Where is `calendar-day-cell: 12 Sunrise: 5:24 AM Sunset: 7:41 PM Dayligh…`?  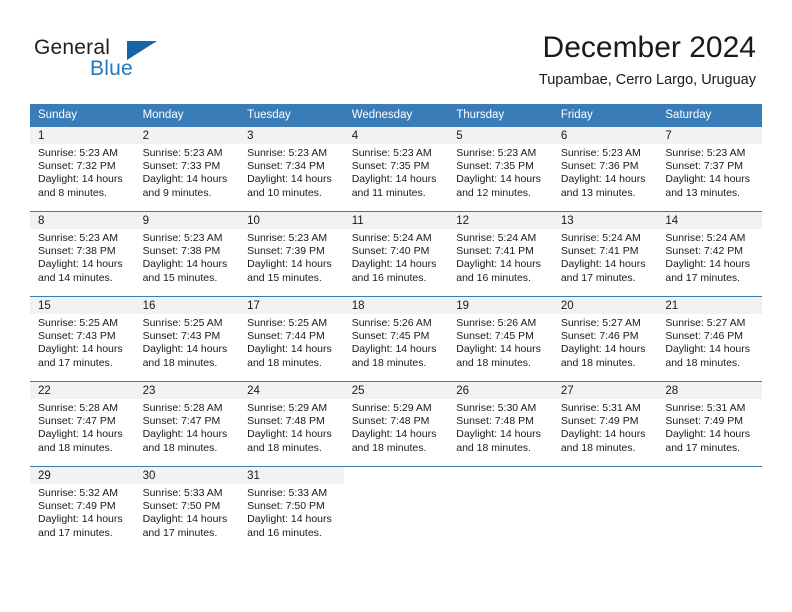 calendar-day-cell: 12 Sunrise: 5:24 AM Sunset: 7:41 PM Dayligh… is located at coordinates (500, 254).